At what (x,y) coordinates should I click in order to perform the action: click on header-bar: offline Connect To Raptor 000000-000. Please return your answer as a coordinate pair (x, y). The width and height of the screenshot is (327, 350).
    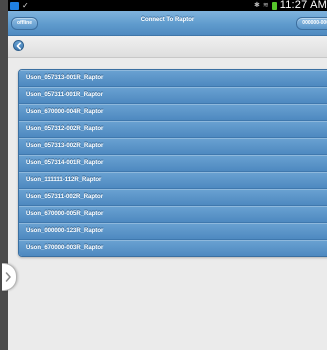
    Looking at the image, I should click on (167, 23).